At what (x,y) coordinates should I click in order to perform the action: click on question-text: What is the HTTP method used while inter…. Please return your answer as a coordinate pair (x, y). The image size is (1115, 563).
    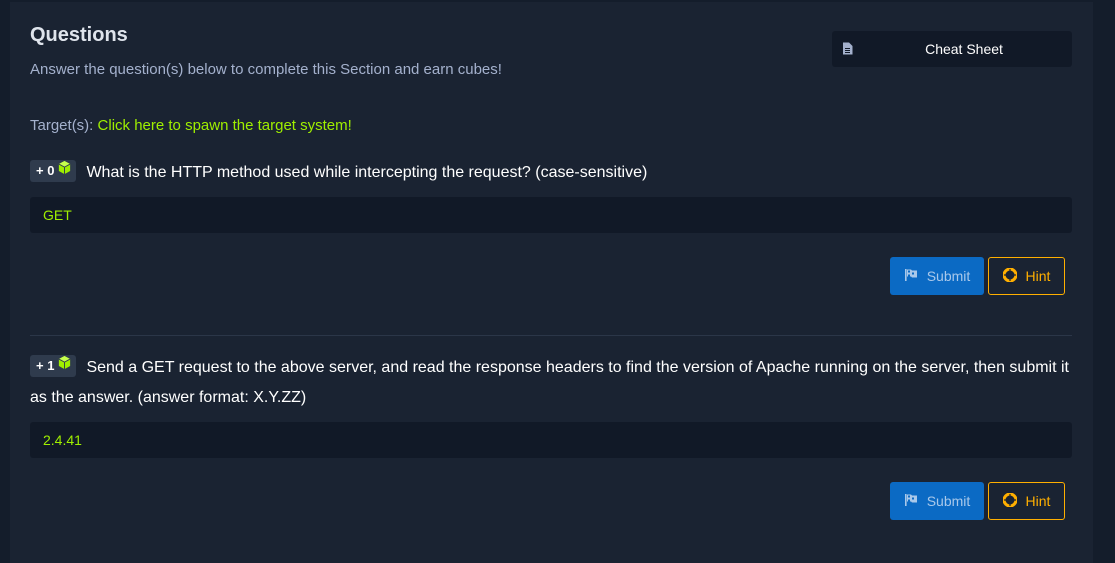
    Looking at the image, I should click on (367, 172).